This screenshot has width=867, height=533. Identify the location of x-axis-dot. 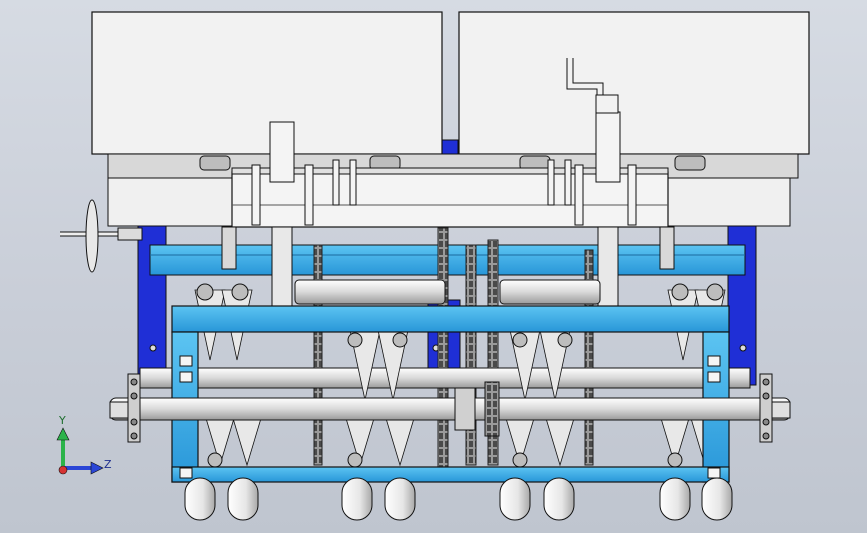
(63, 470).